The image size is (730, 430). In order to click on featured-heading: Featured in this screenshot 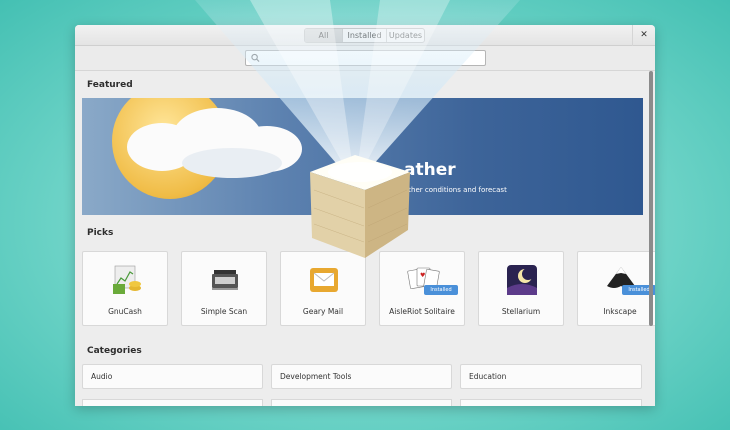, I will do `click(110, 85)`.